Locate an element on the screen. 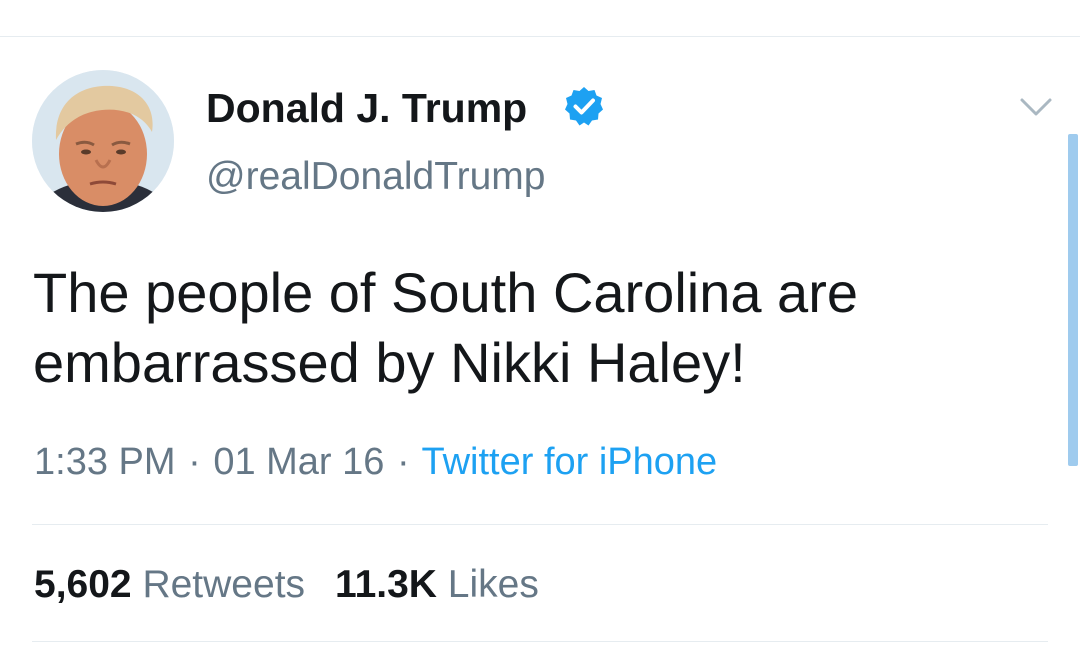 Image resolution: width=1080 pixels, height=667 pixels. verified-badge-icon is located at coordinates (584, 106).